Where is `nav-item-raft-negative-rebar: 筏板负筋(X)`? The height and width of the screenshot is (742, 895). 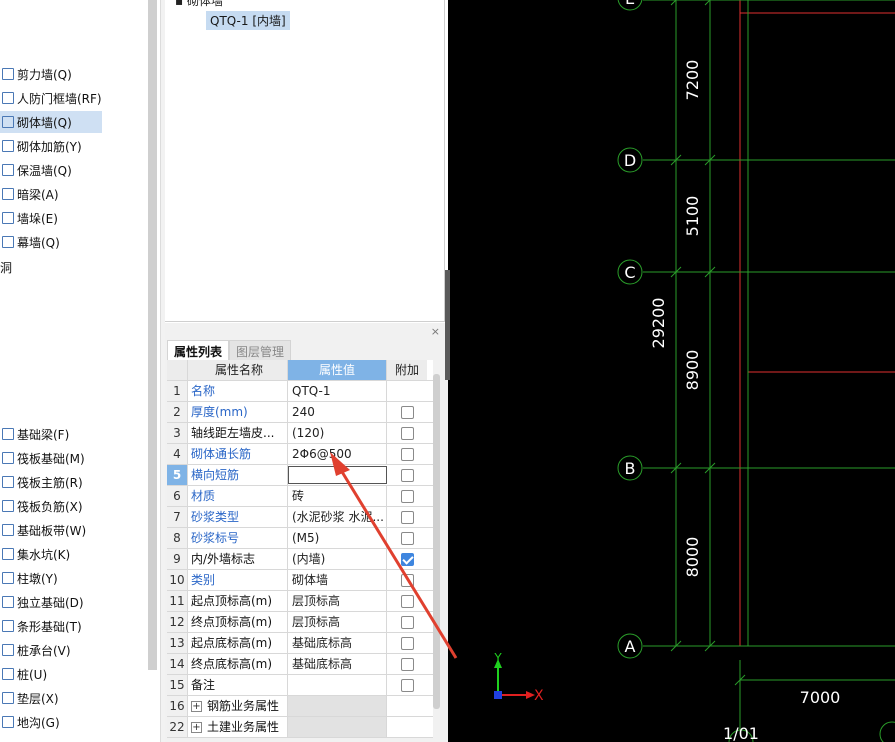 nav-item-raft-negative-rebar: 筏板负筋(X) is located at coordinates (51, 506).